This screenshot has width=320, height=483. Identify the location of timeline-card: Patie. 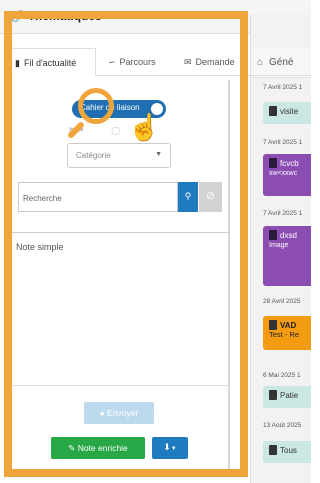
(287, 397).